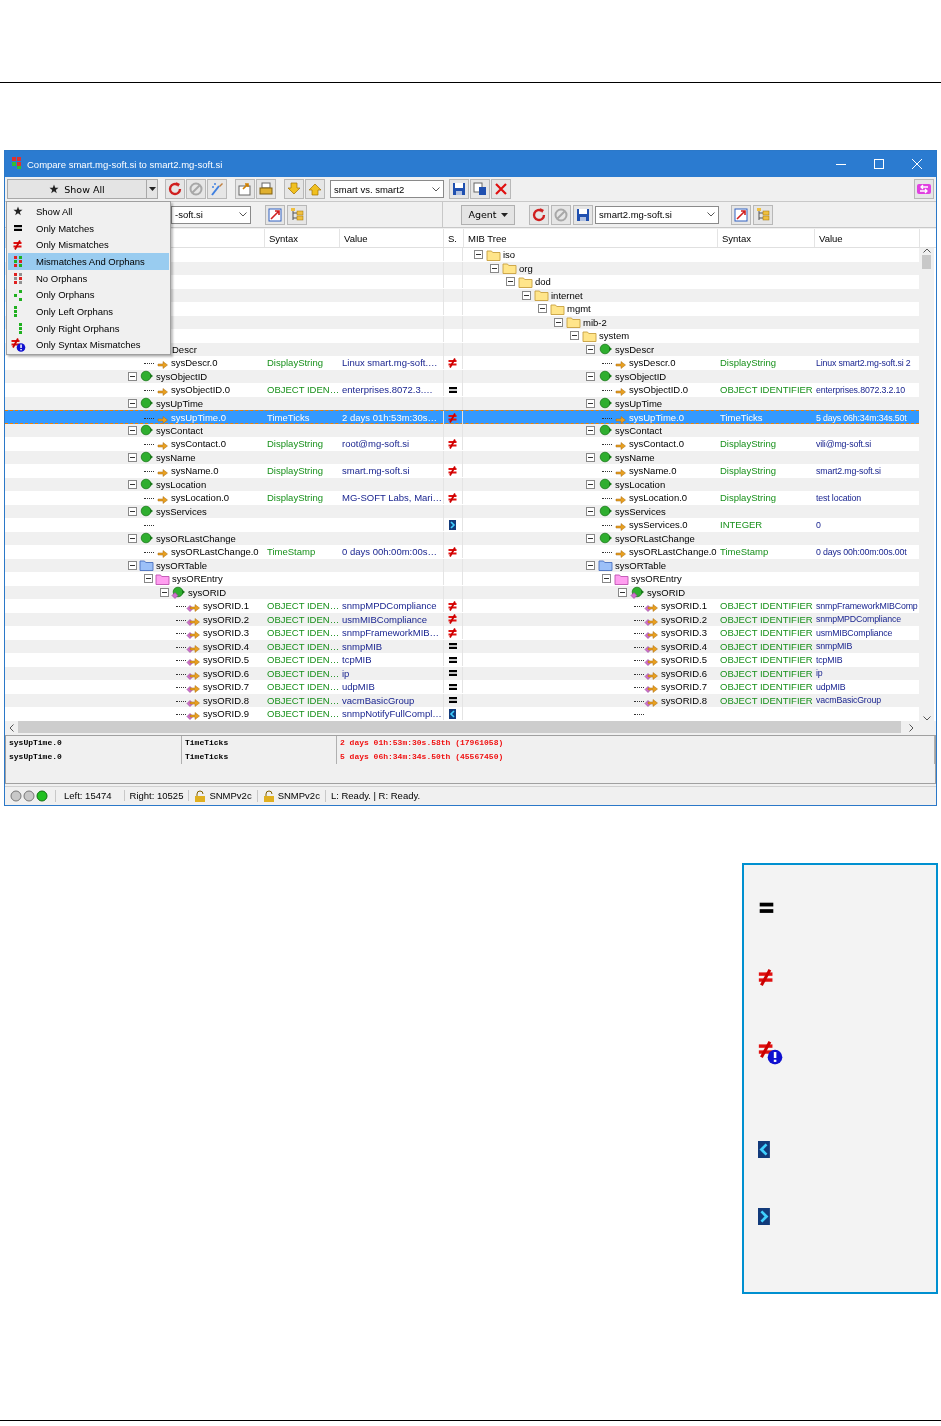 The width and height of the screenshot is (941, 1426). Describe the element at coordinates (658, 525) in the screenshot. I see `tree-node: sysServices.0` at that location.